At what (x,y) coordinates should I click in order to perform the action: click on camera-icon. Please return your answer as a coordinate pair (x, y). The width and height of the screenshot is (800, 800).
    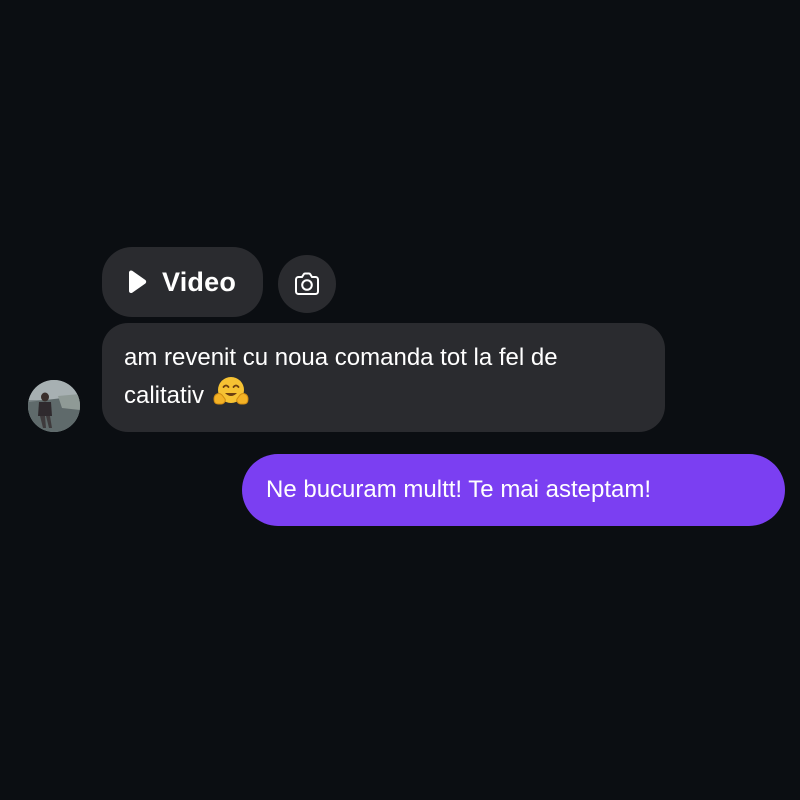
    Looking at the image, I should click on (307, 283).